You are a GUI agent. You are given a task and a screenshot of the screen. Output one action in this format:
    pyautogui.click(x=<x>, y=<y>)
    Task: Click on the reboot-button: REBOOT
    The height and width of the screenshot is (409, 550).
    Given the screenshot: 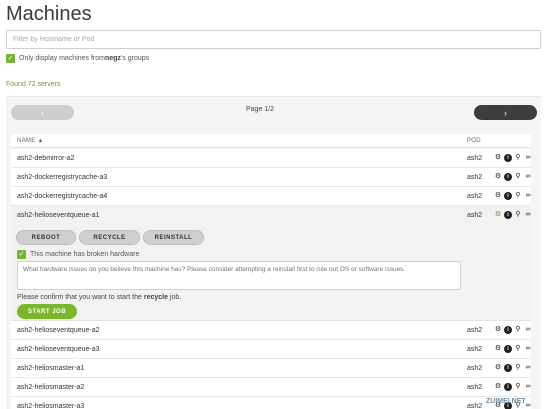 What is the action you would take?
    pyautogui.click(x=46, y=237)
    